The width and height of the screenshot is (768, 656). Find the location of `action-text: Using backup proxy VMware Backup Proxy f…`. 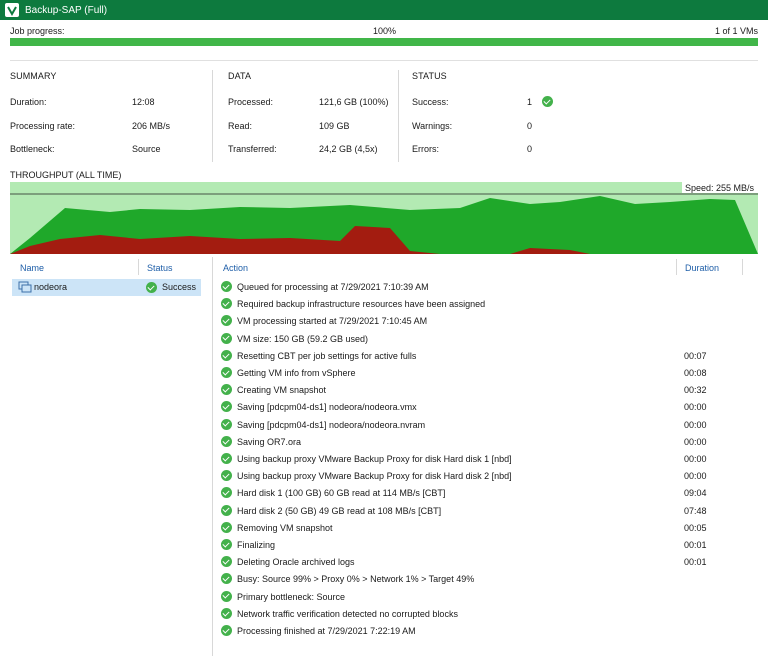

action-text: Using backup proxy VMware Backup Proxy f… is located at coordinates (374, 476).